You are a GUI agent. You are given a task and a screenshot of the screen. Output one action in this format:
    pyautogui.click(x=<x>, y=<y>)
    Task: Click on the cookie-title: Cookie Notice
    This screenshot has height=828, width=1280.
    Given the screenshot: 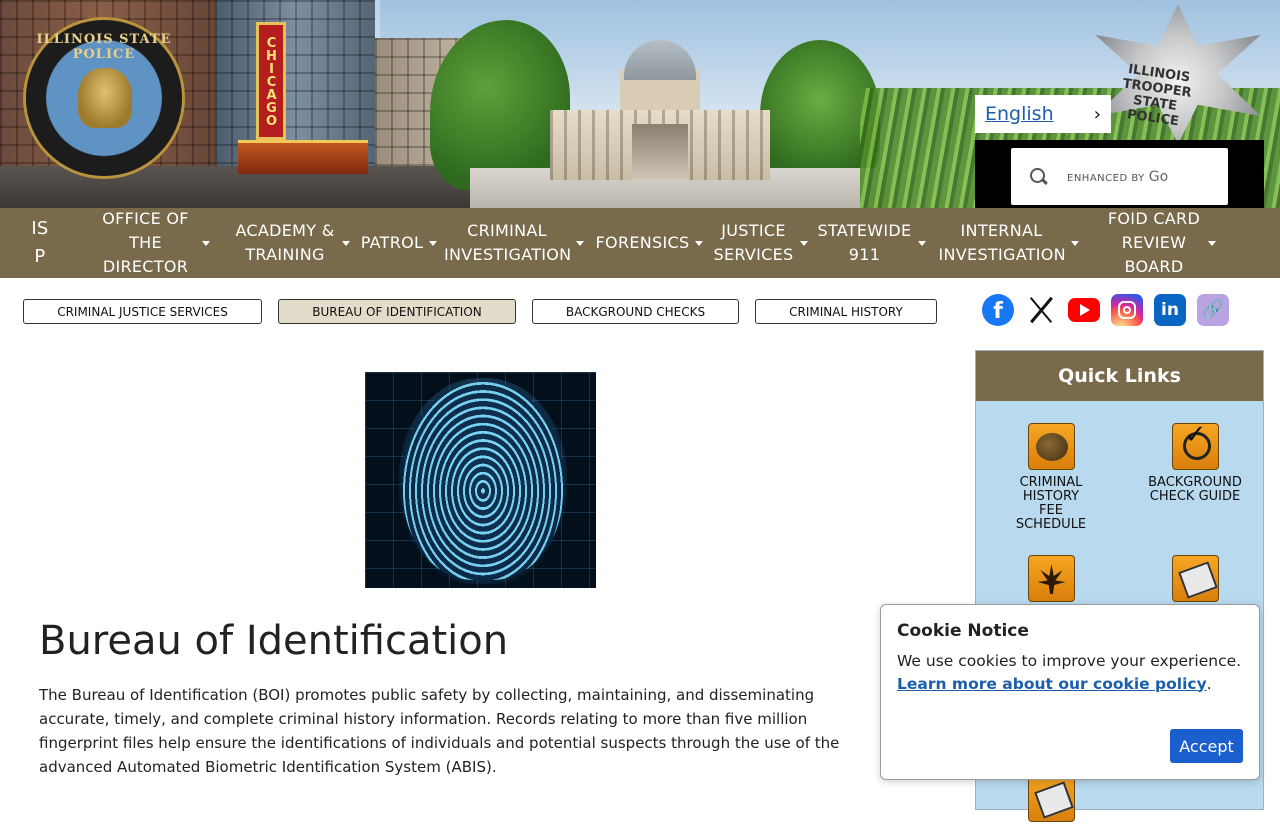 What is the action you would take?
    pyautogui.click(x=963, y=631)
    